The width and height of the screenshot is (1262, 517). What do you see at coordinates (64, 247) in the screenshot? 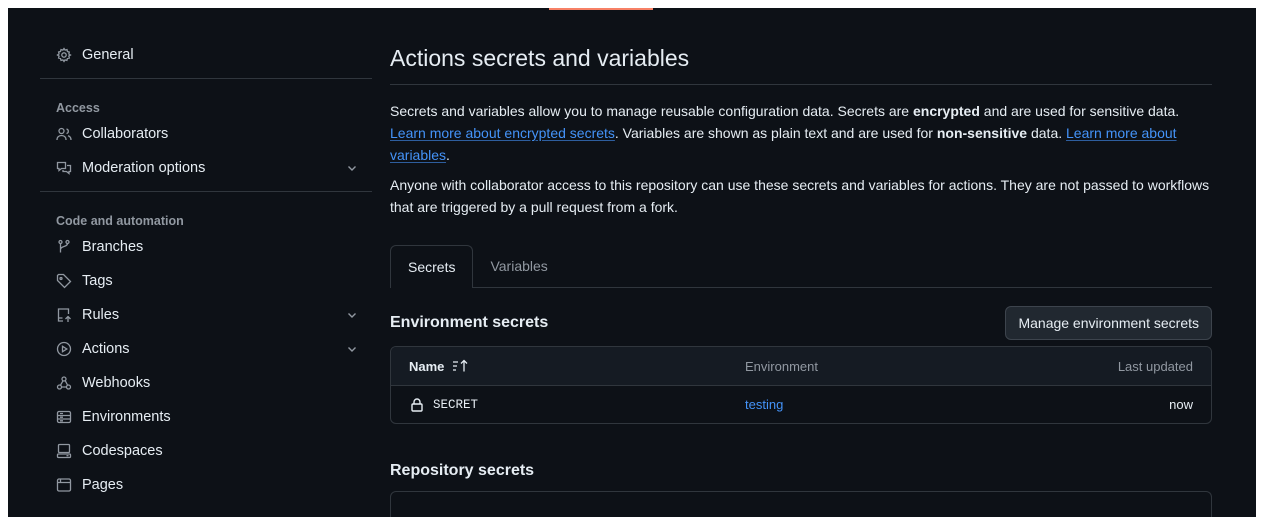
I see `git-branch-icon` at bounding box center [64, 247].